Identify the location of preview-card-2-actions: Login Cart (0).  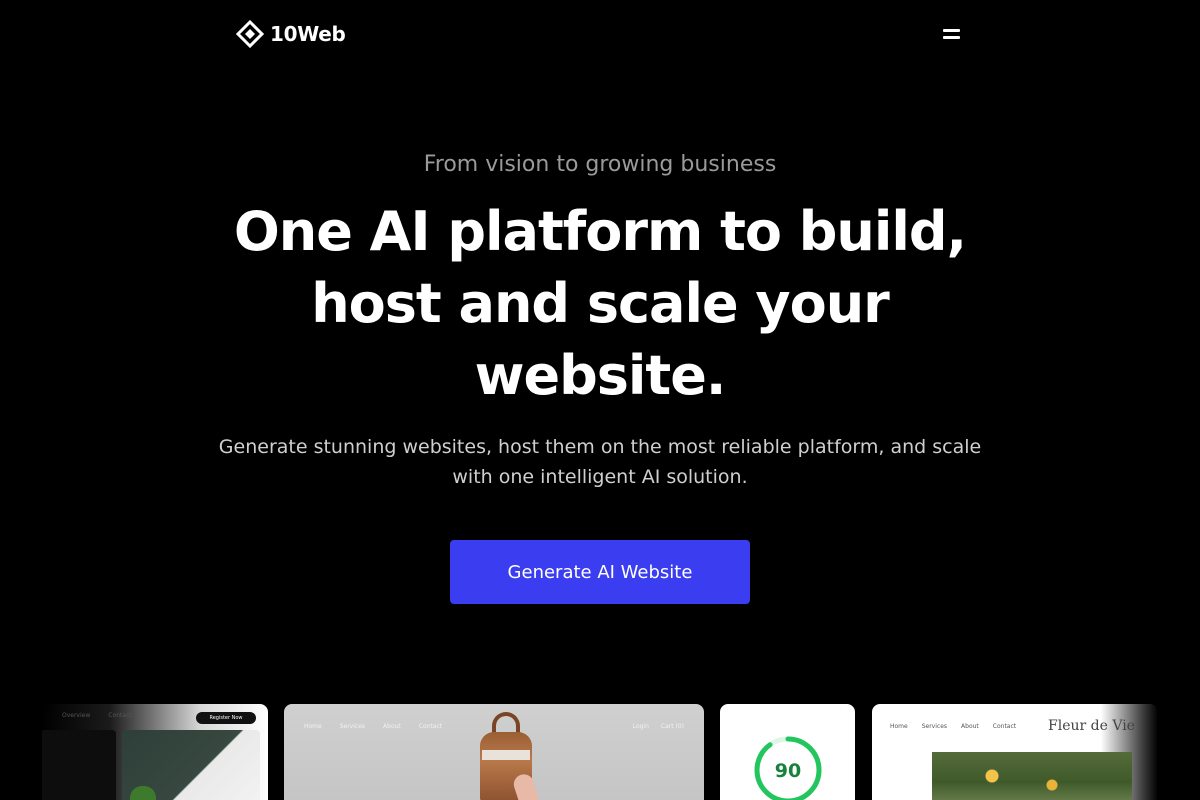
(658, 726).